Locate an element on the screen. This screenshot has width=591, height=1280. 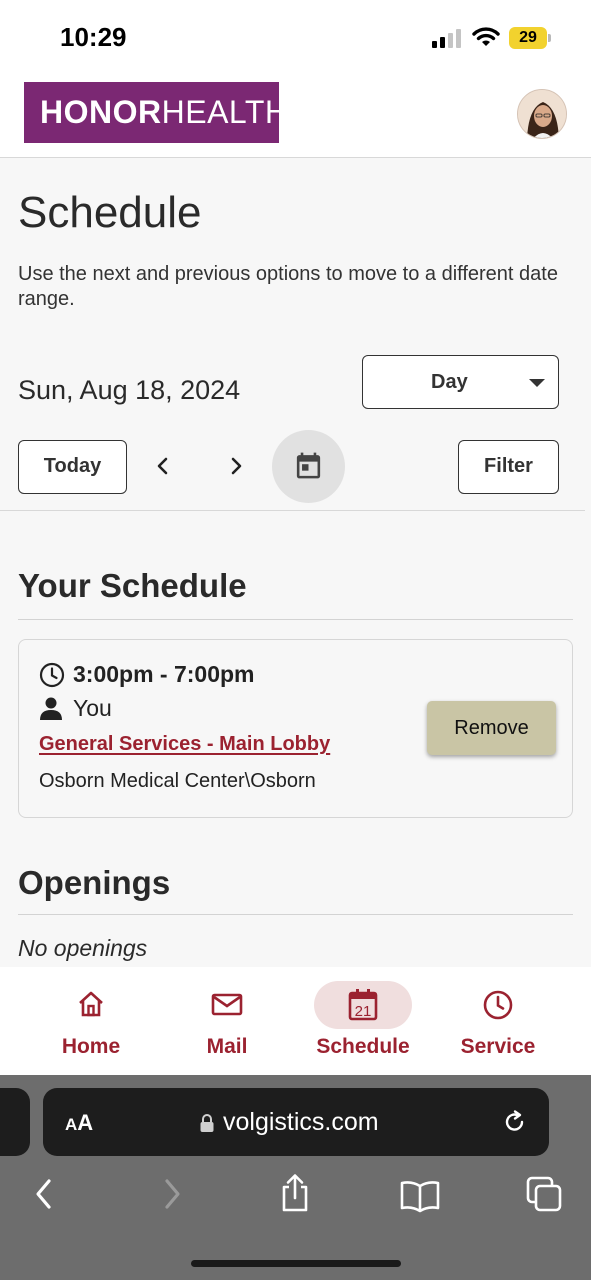
reload-icon is located at coordinates (515, 1122).